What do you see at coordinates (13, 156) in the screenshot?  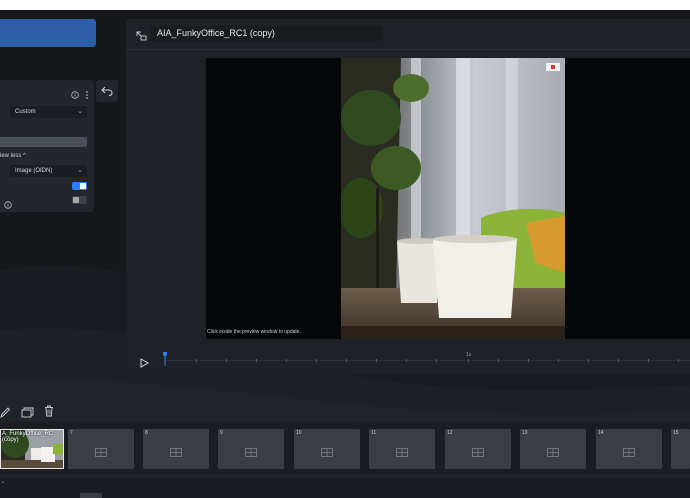 I see `show-less-toggle: iew less ^` at bounding box center [13, 156].